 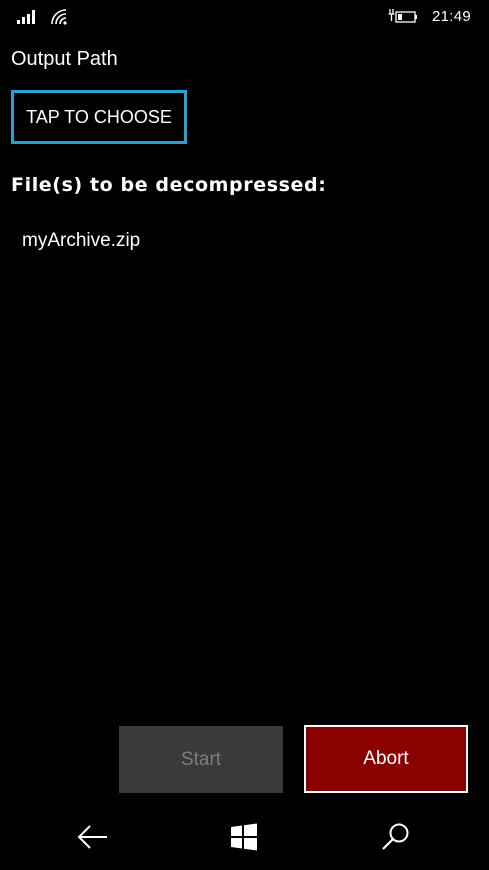 I want to click on search-icon, so click(x=396, y=837).